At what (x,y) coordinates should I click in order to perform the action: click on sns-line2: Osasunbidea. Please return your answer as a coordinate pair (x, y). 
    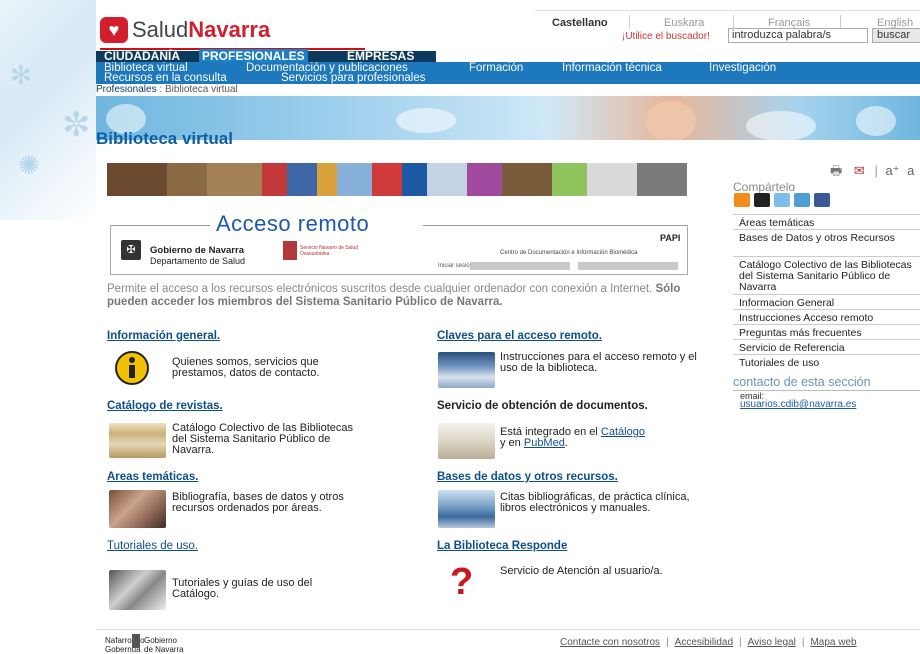
    Looking at the image, I should click on (315, 254).